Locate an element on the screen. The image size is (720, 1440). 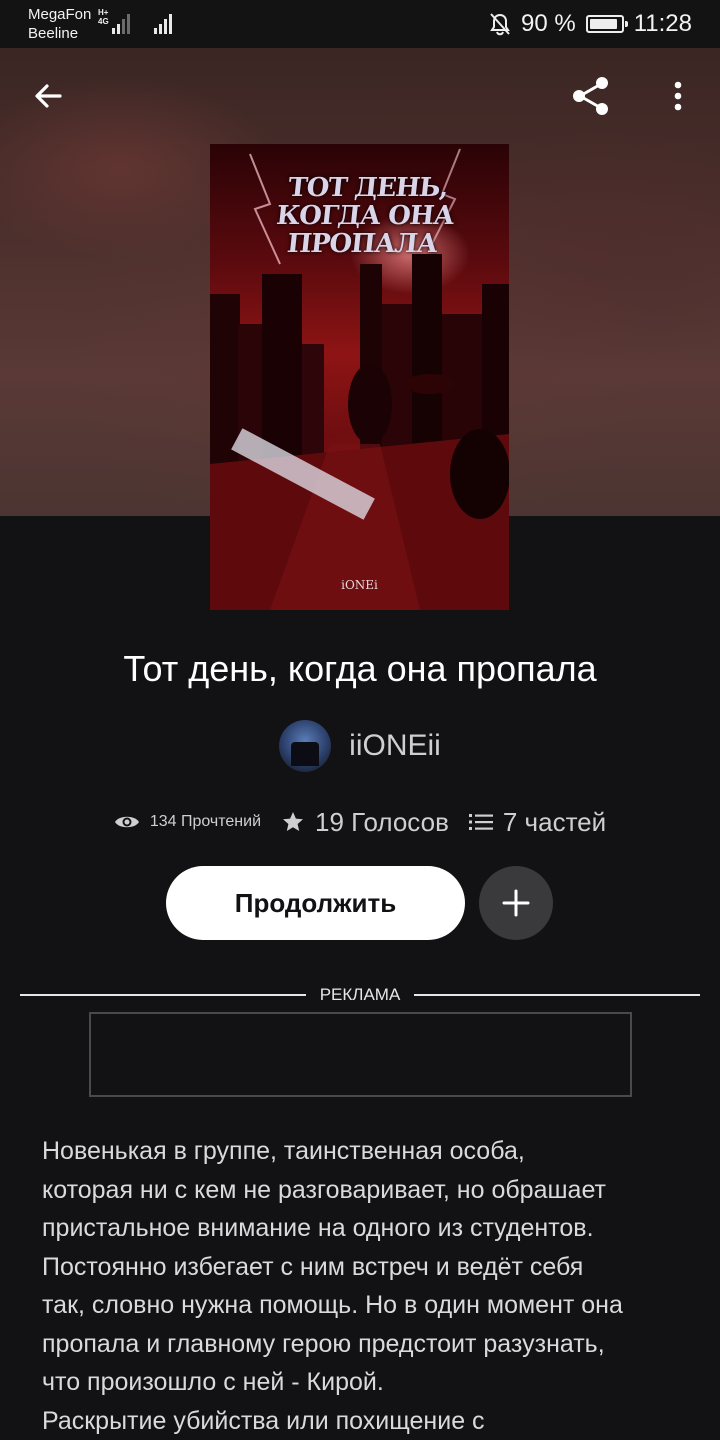
more-button is located at coordinates (678, 96).